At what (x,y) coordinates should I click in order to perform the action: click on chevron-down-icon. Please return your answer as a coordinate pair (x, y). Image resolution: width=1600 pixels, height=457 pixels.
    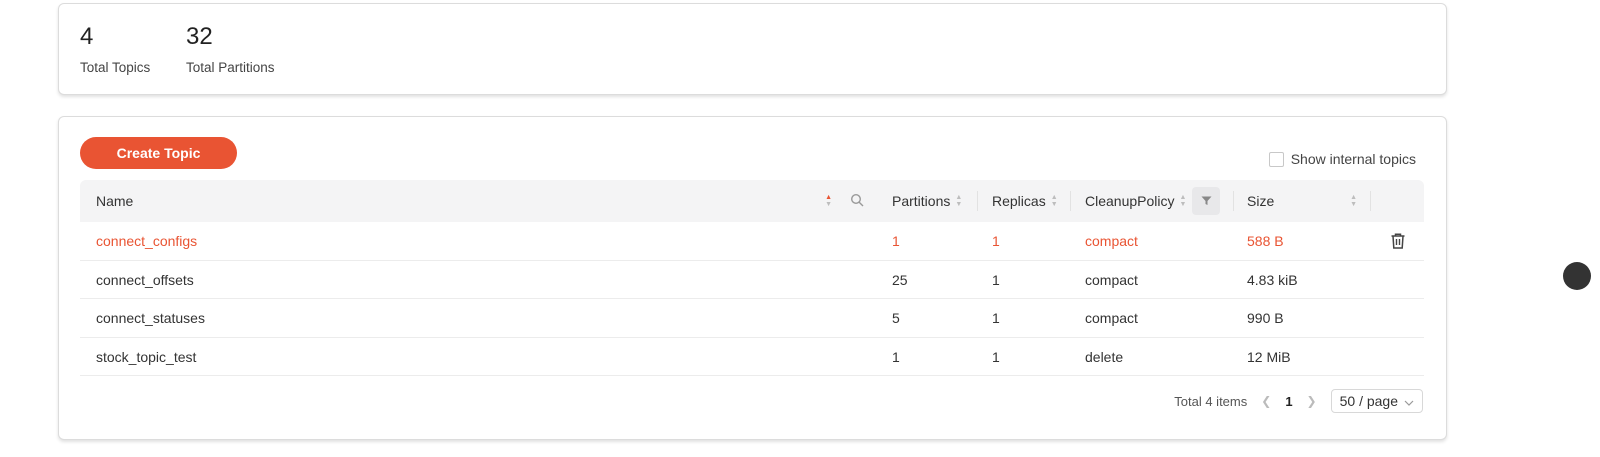
    Looking at the image, I should click on (1409, 401).